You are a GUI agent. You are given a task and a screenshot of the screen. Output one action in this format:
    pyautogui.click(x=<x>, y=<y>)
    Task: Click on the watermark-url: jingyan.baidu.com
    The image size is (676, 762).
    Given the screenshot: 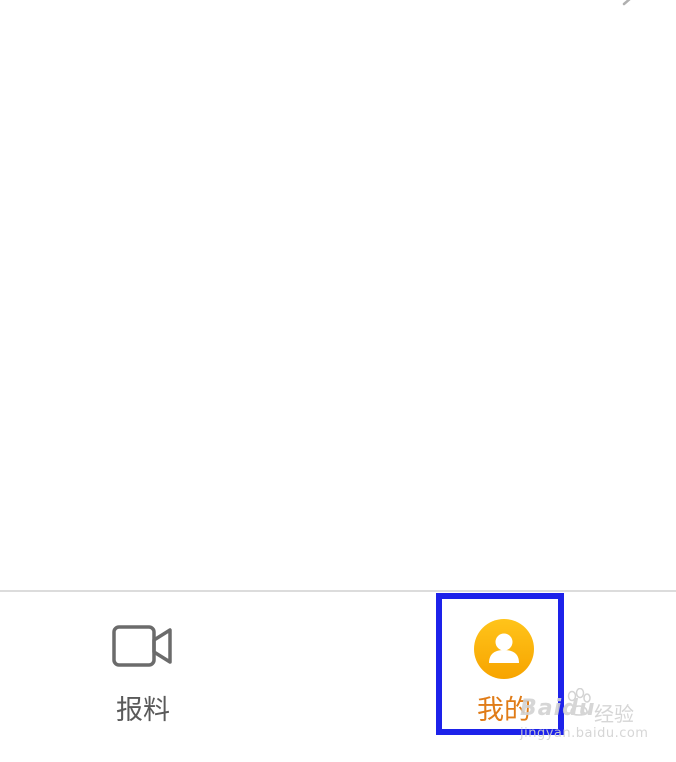 What is the action you would take?
    pyautogui.click(x=584, y=733)
    